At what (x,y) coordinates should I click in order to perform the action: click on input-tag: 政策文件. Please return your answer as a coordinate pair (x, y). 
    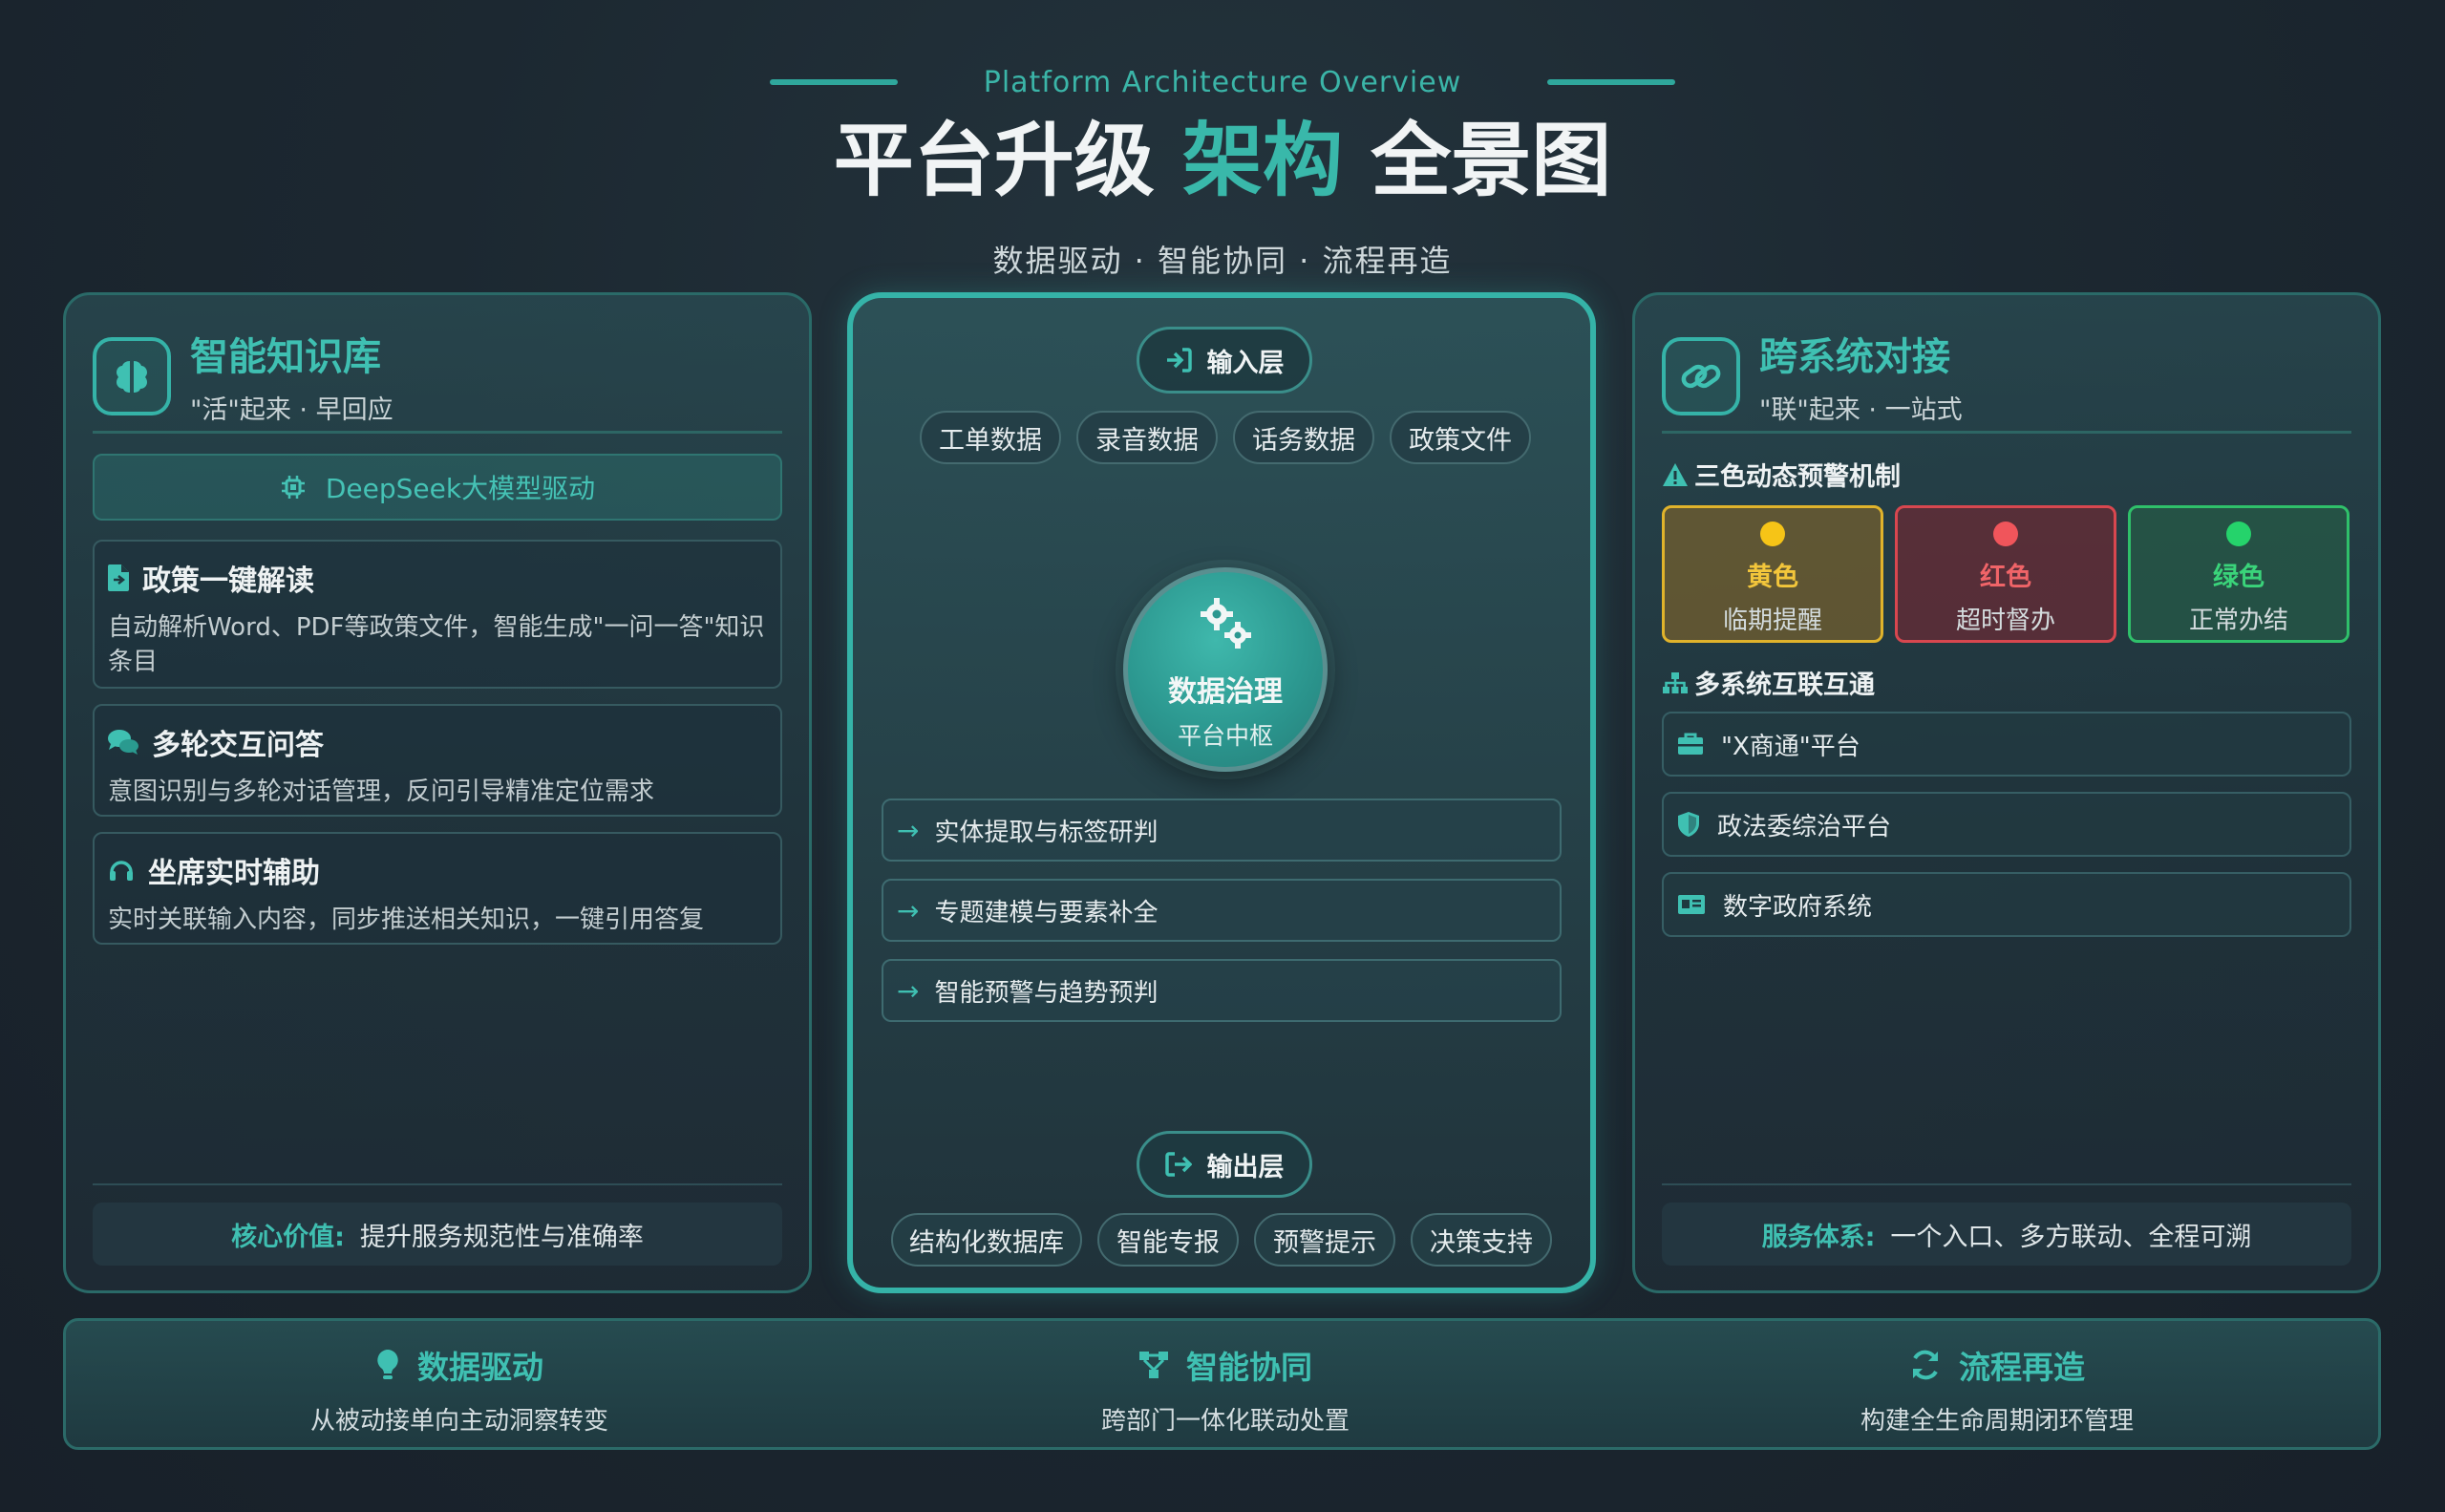
    Looking at the image, I should click on (1460, 437).